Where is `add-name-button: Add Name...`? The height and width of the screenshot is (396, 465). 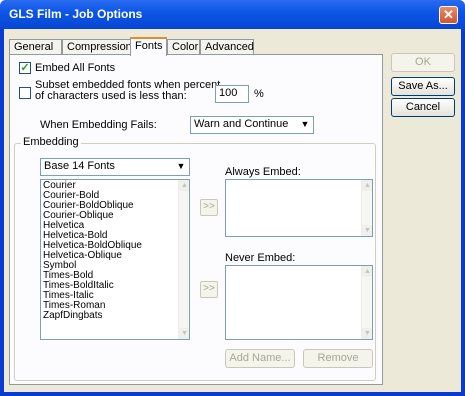
add-name-button: Add Name... is located at coordinates (260, 358).